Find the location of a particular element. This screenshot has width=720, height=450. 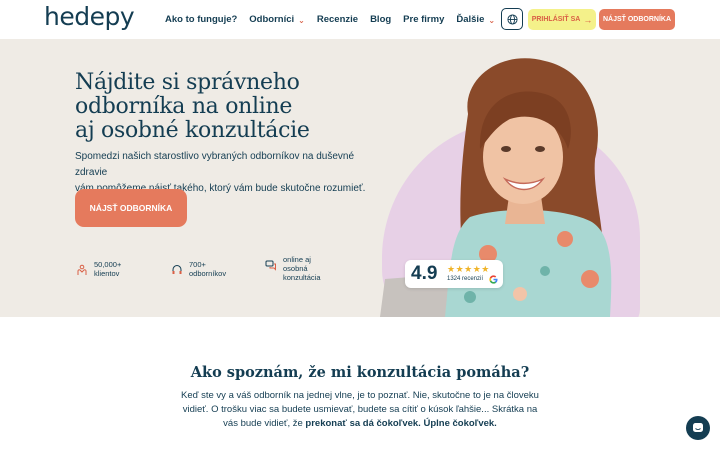

stat-label: klientov is located at coordinates (107, 273).